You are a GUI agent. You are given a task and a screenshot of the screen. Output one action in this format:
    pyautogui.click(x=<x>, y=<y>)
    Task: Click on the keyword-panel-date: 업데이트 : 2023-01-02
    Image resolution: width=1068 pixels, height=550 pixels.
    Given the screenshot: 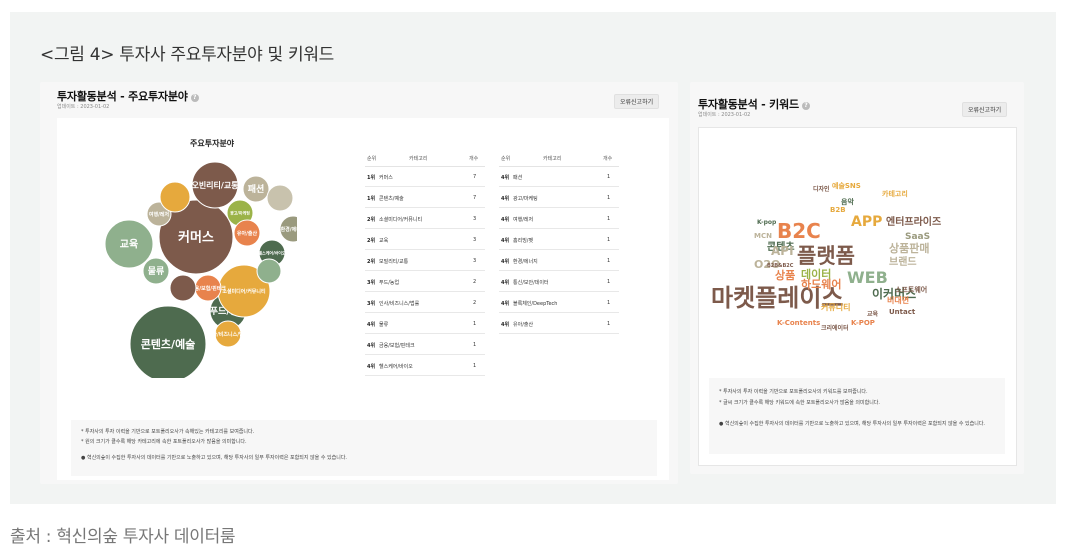 What is the action you would take?
    pyautogui.click(x=724, y=115)
    